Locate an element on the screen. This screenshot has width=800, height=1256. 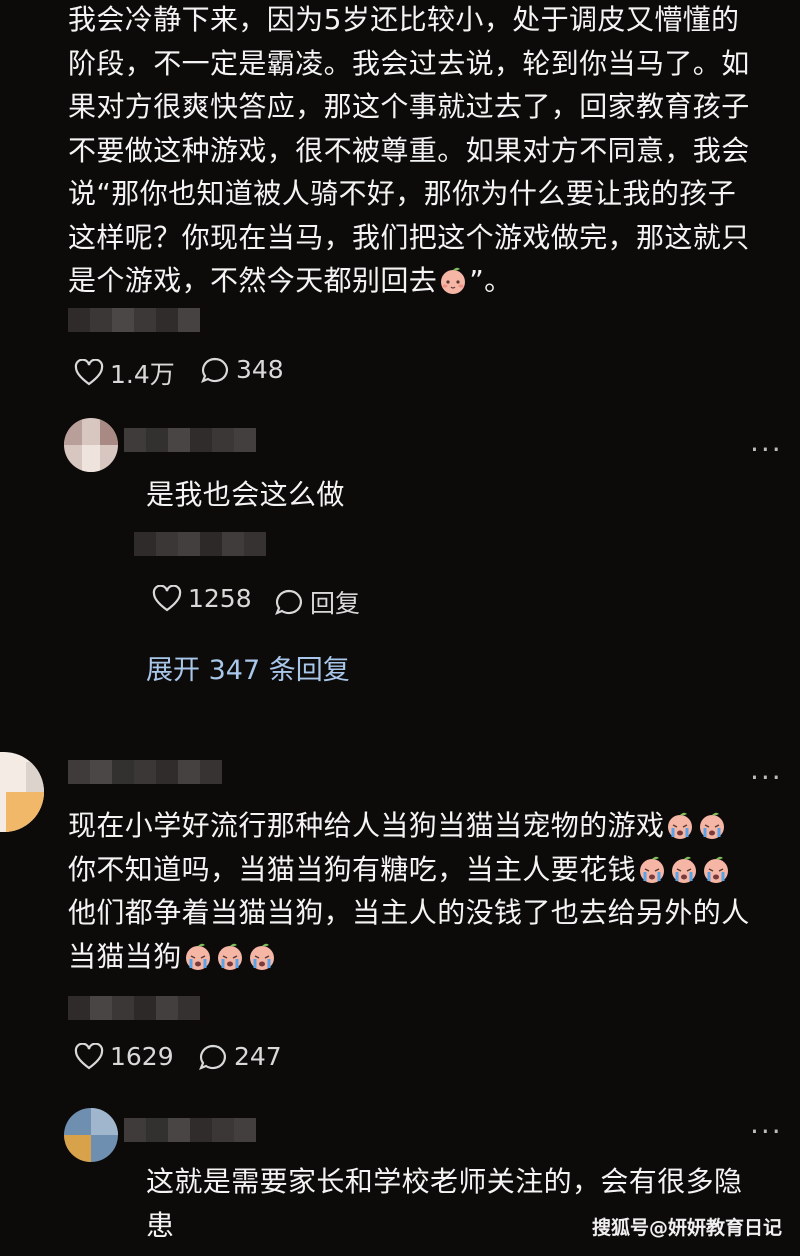
post-line-text: ”。 is located at coordinates (491, 280).